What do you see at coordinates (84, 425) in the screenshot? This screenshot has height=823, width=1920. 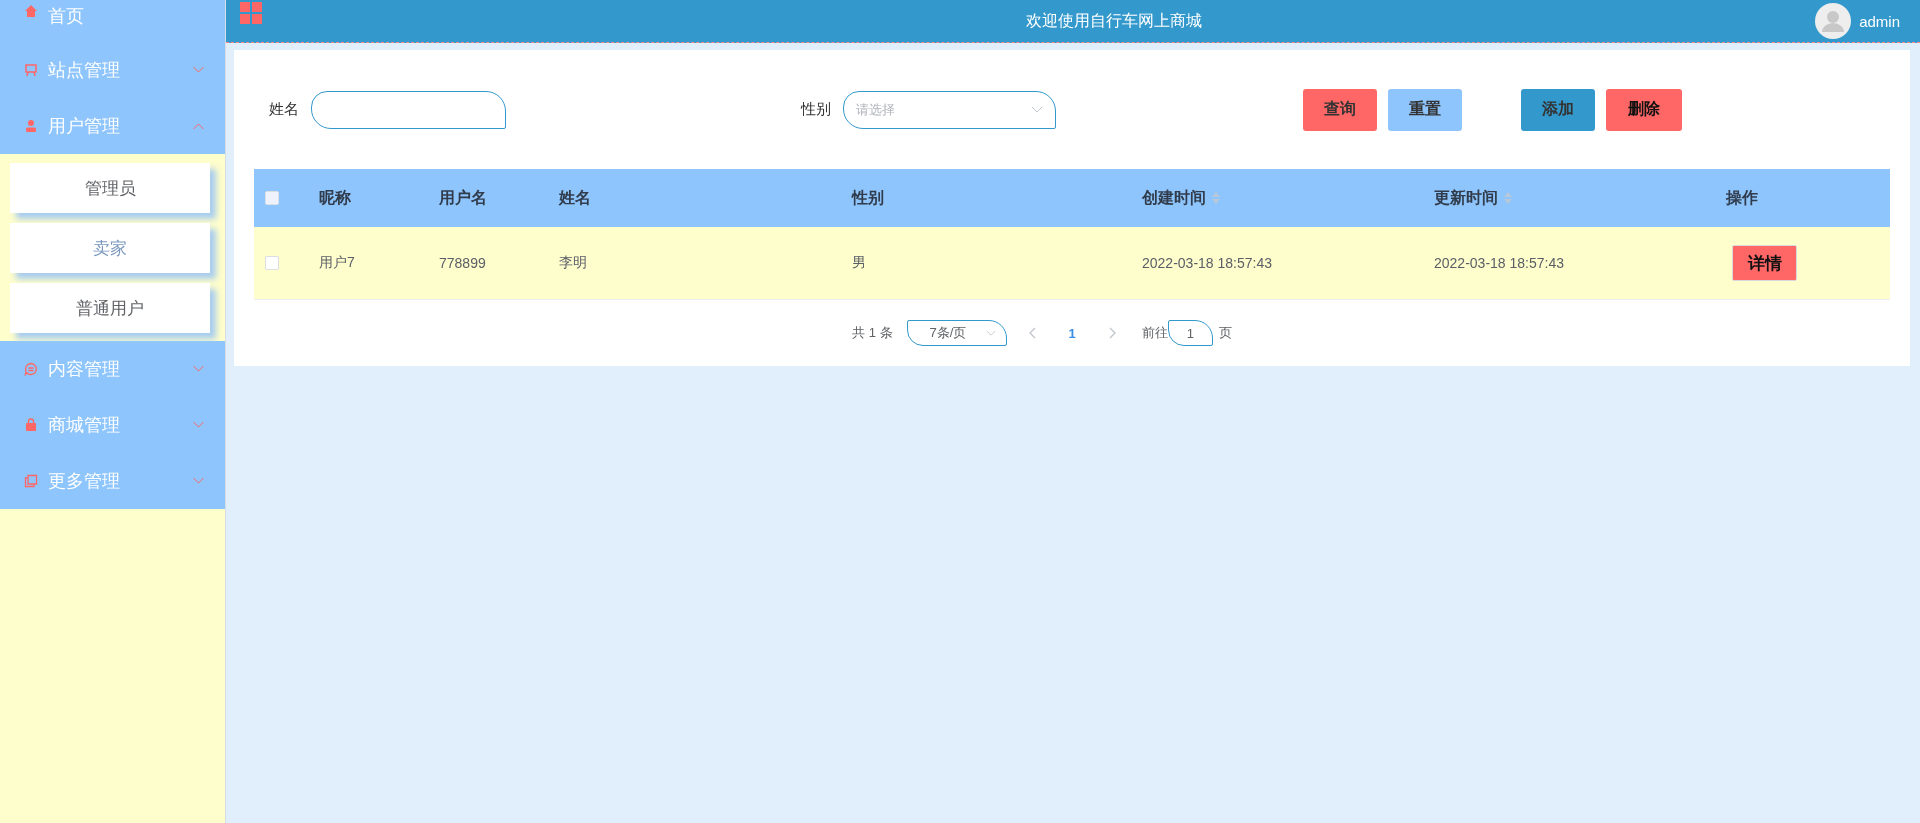 I see `menu-label: 商城管理` at bounding box center [84, 425].